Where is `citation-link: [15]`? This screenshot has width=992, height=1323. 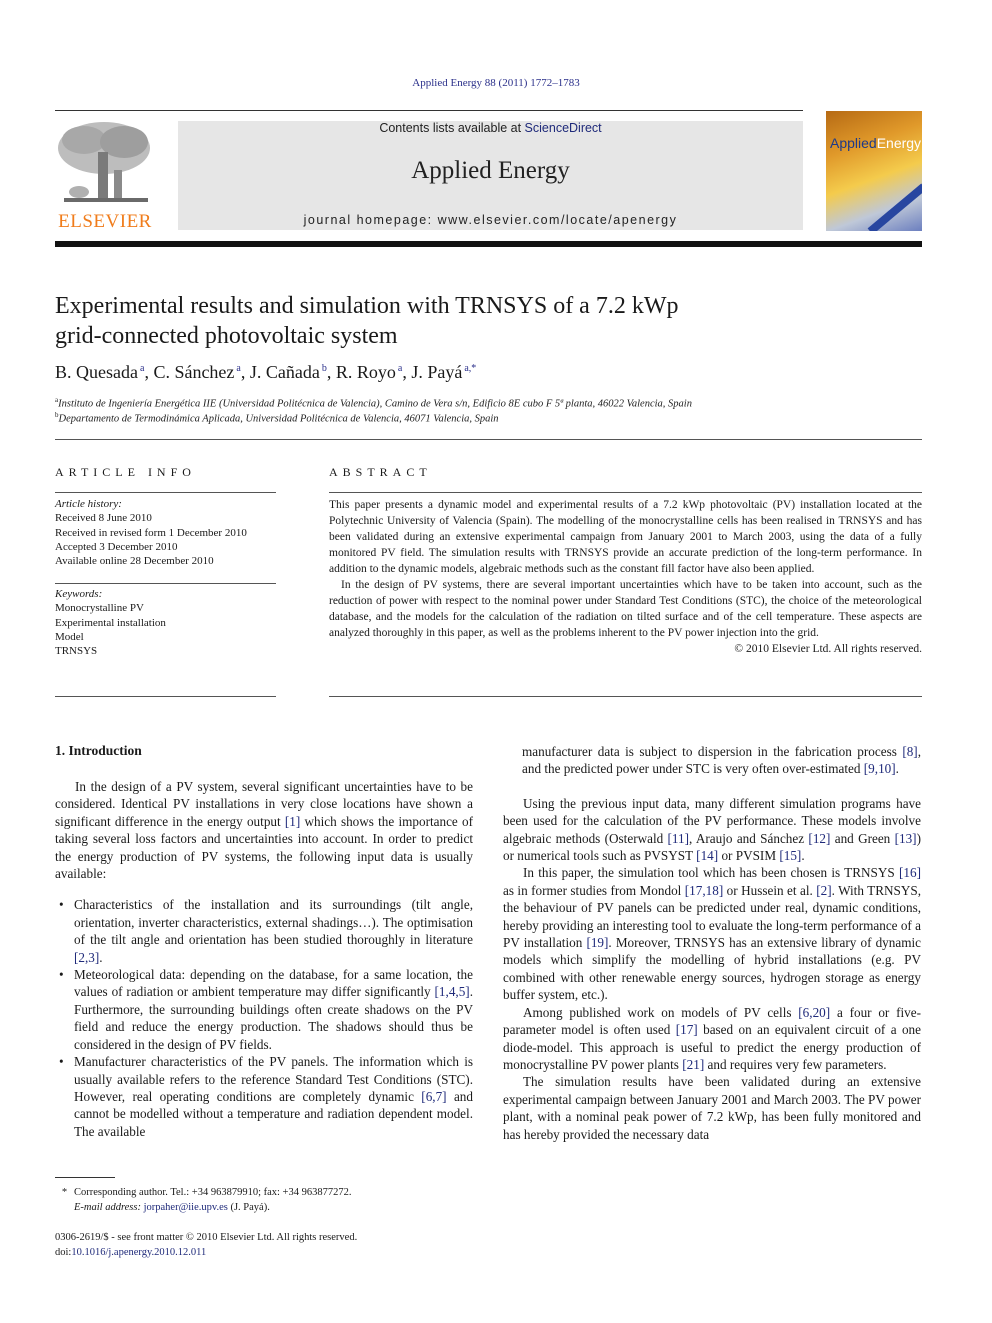
citation-link: [15] is located at coordinates (790, 855).